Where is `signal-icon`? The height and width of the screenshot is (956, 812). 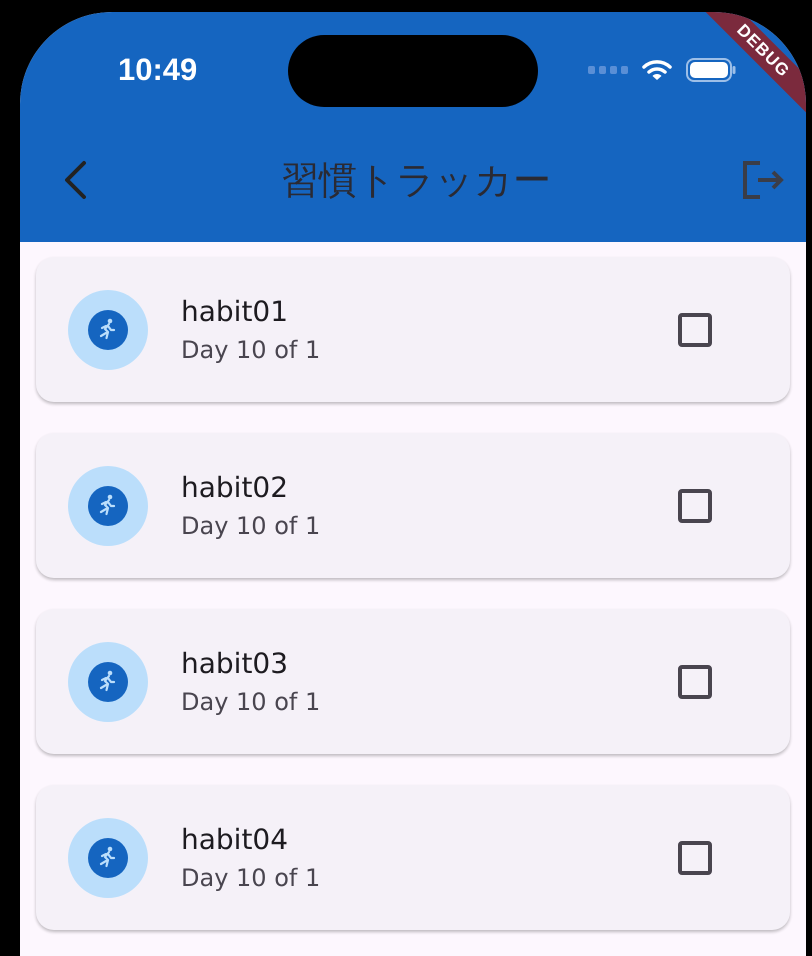
signal-icon is located at coordinates (608, 70).